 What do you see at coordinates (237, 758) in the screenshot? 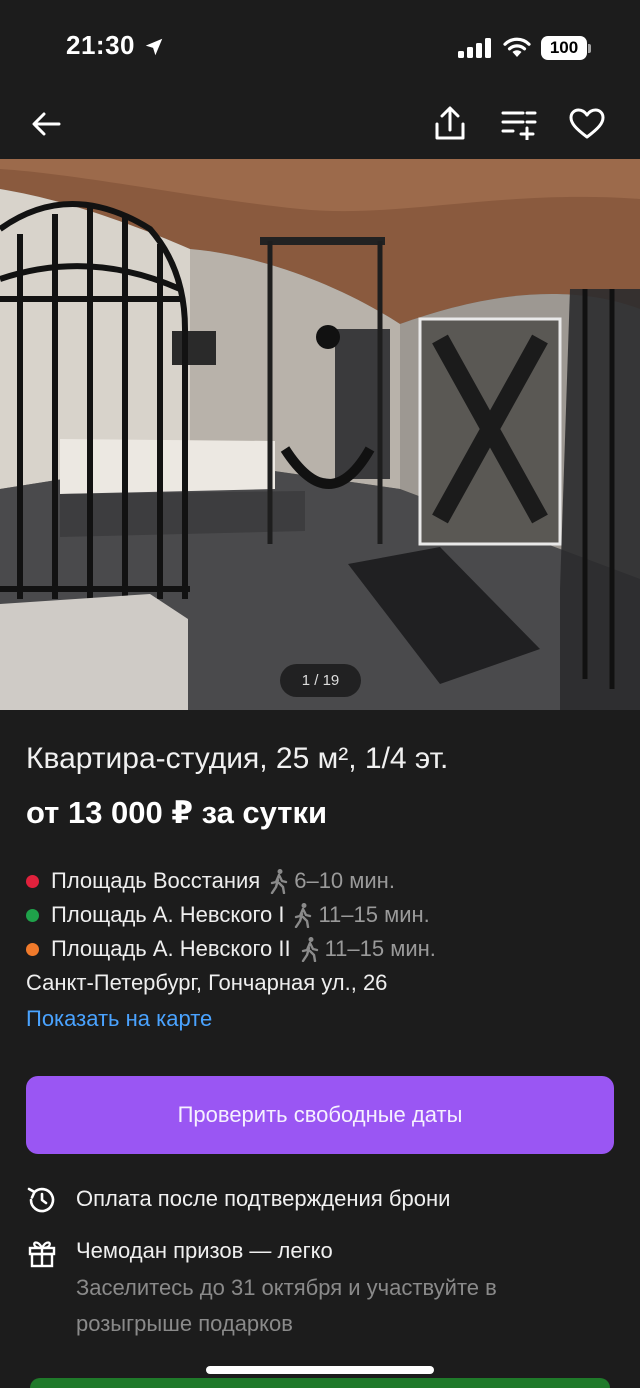
I see `listing-title: Квартира-студия, 25 м², 1/4 эт.` at bounding box center [237, 758].